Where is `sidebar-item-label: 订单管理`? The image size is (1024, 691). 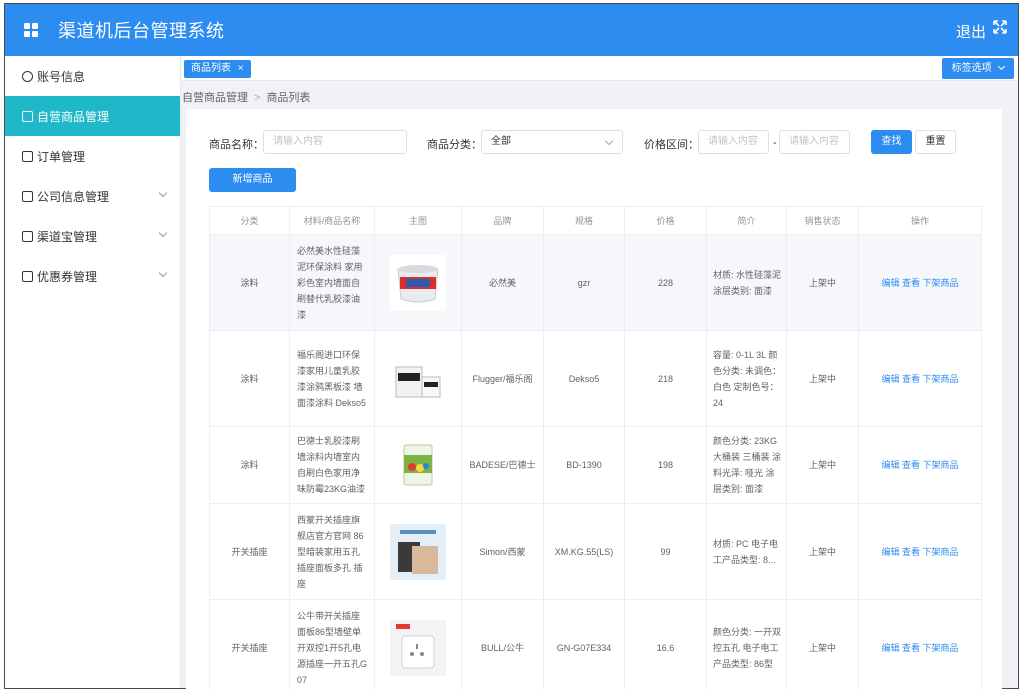 sidebar-item-label: 订单管理 is located at coordinates (61, 156).